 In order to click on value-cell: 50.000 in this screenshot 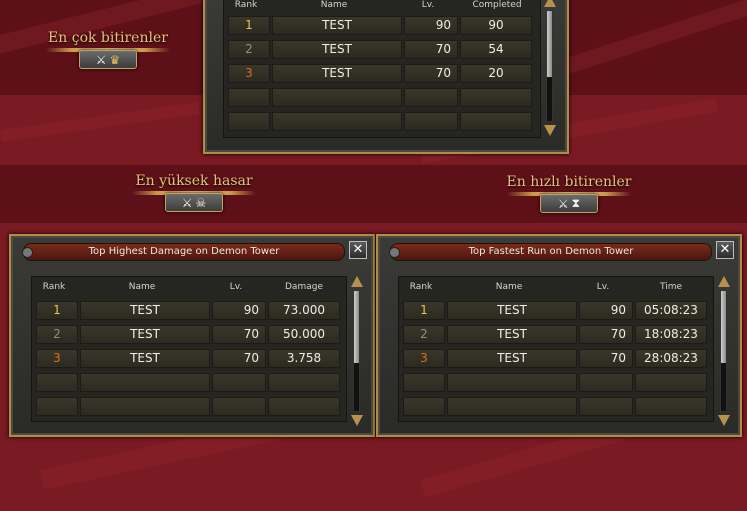, I will do `click(304, 334)`.